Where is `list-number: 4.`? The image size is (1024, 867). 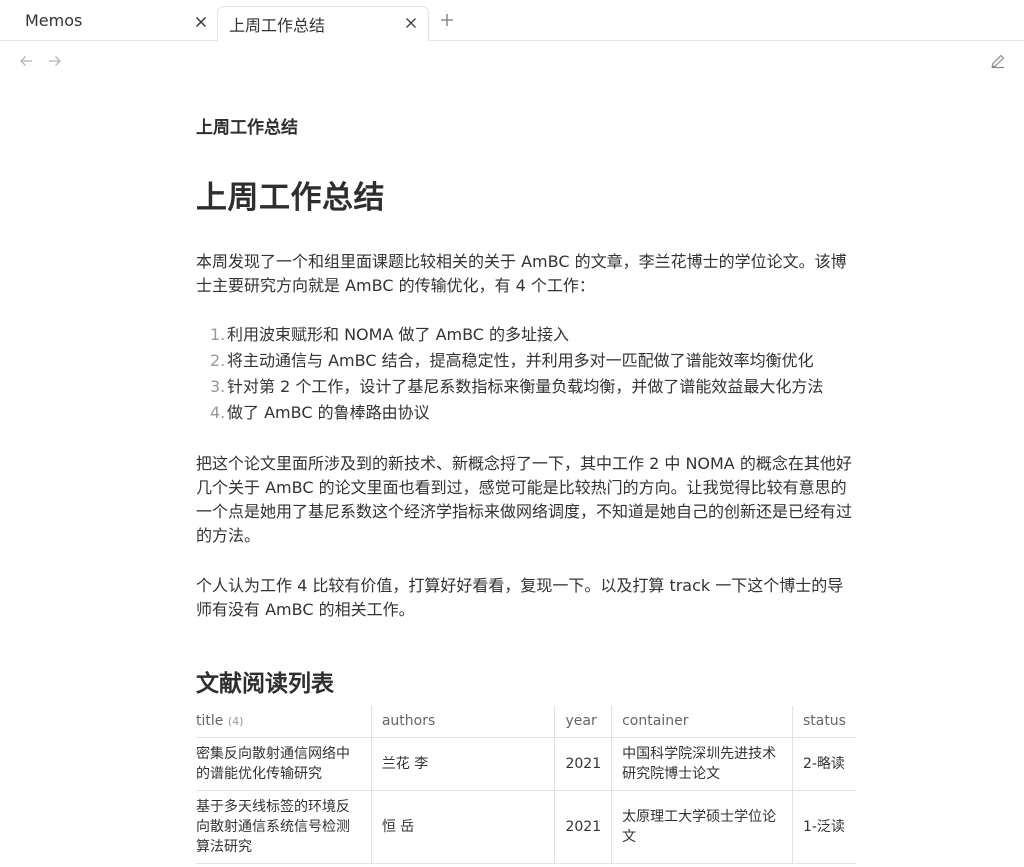 list-number: 4. is located at coordinates (218, 412).